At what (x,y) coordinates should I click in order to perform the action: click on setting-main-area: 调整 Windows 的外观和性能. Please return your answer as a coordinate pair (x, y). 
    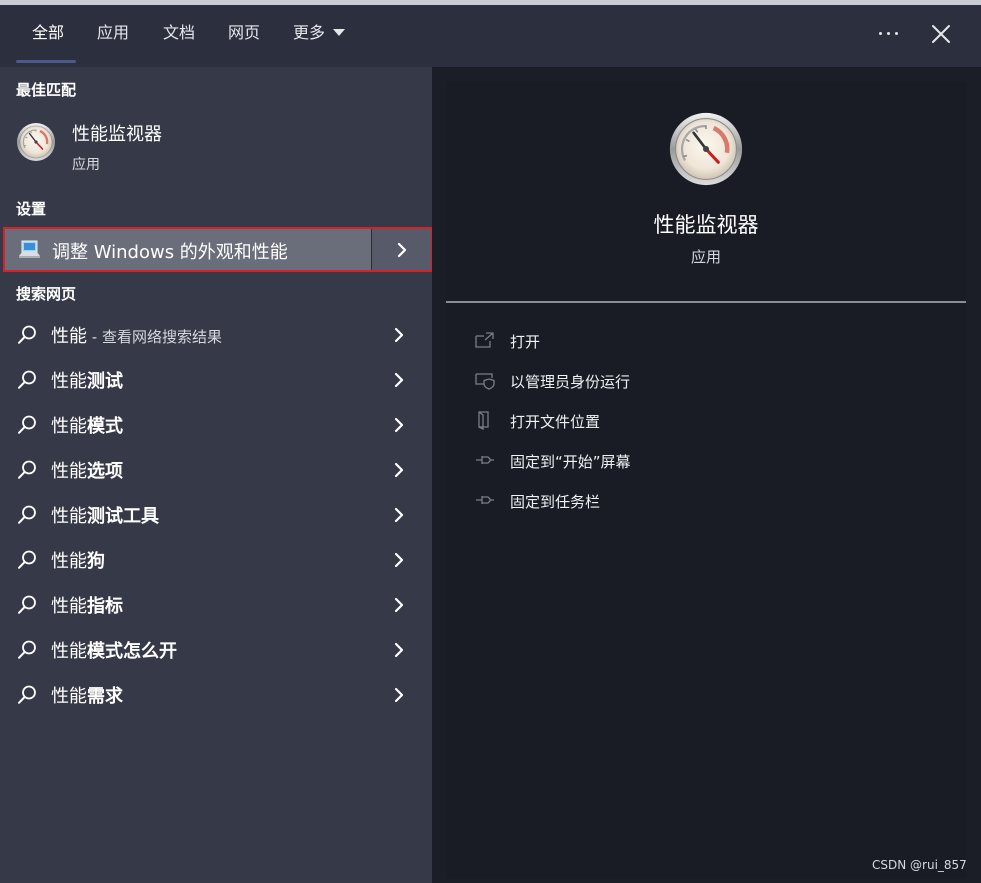
    Looking at the image, I should click on (188, 249).